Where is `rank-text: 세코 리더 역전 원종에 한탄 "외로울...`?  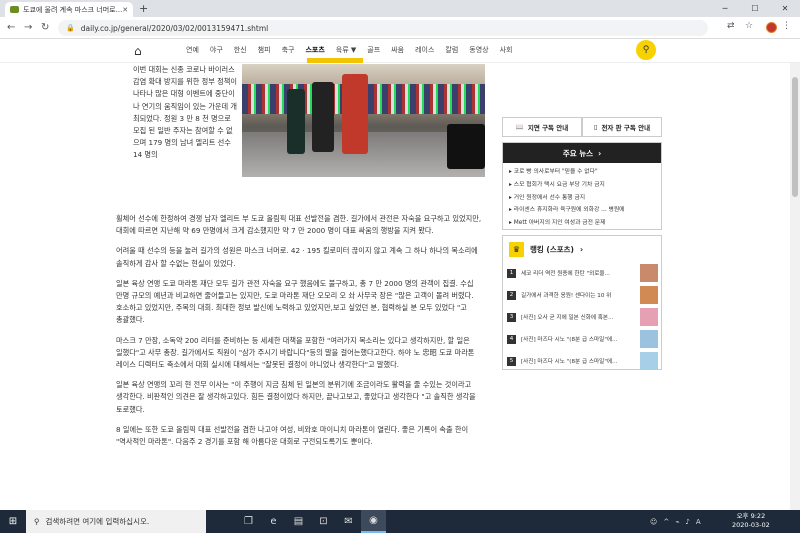
rank-text: 세코 리더 역전 원종에 한탄 "외로울... is located at coordinates (565, 274).